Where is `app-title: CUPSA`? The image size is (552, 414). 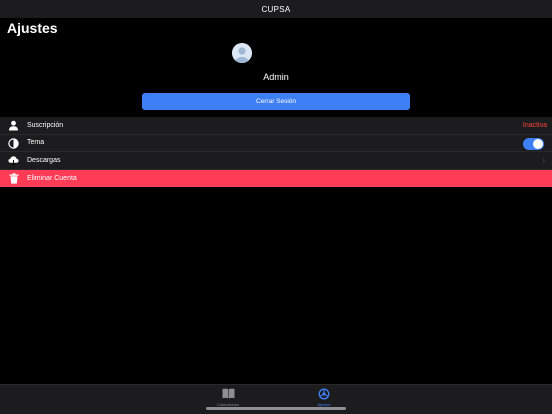 app-title: CUPSA is located at coordinates (276, 9).